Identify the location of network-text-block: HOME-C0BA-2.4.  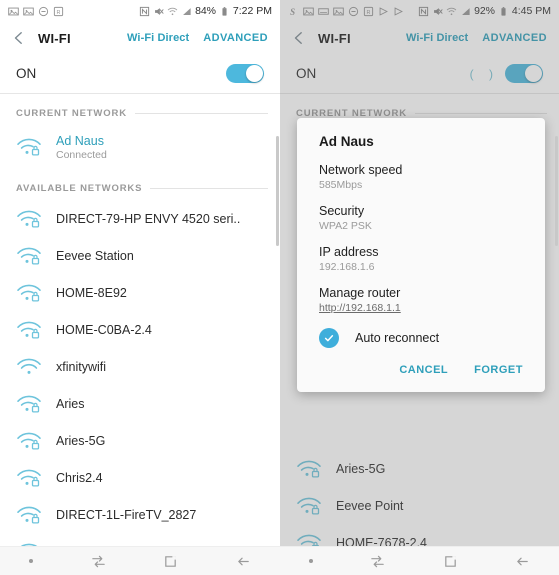
(104, 330).